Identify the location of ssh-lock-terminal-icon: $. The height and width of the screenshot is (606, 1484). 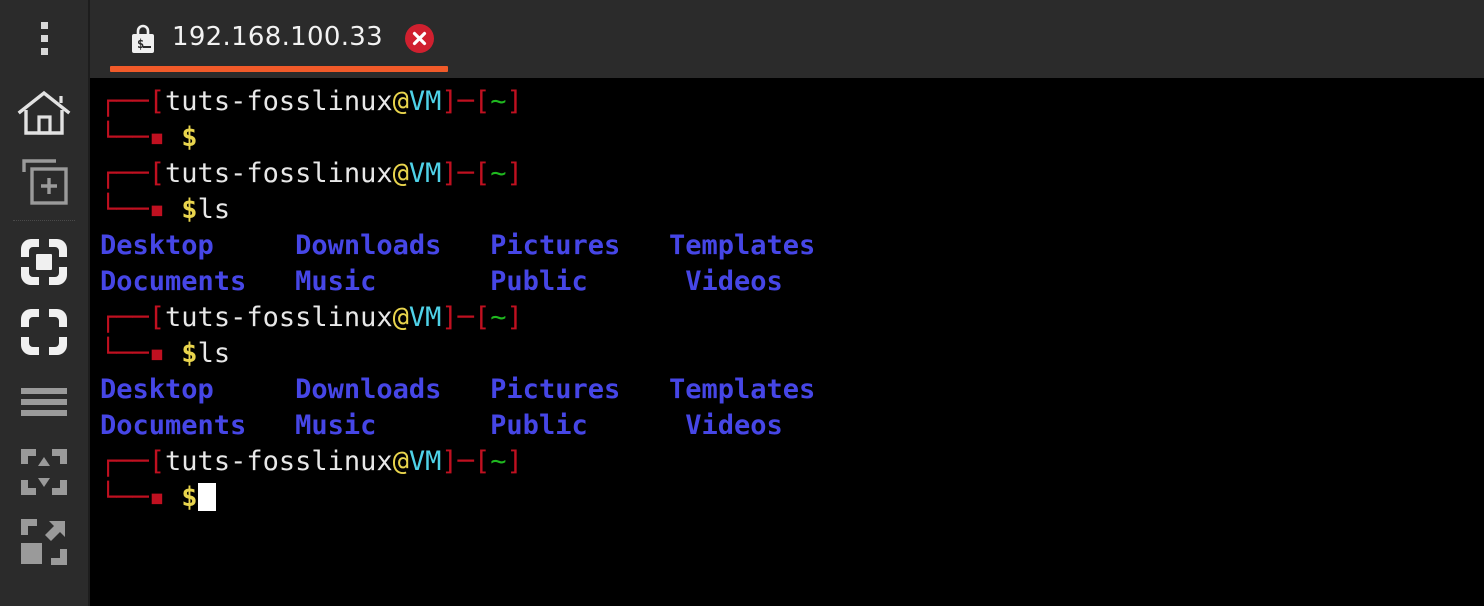
(143, 39).